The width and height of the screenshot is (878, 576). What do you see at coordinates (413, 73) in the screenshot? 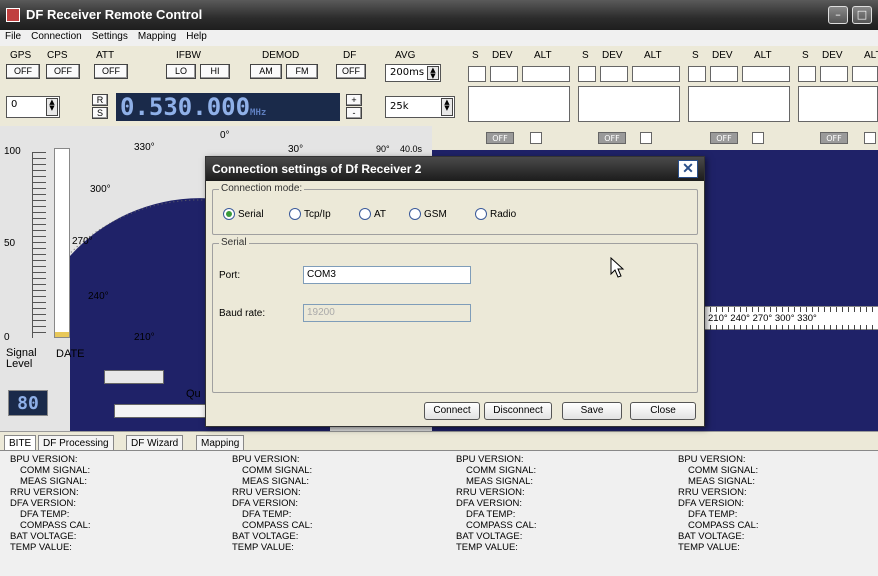
I see `avg-select: 200ms ▲ ▼` at bounding box center [413, 73].